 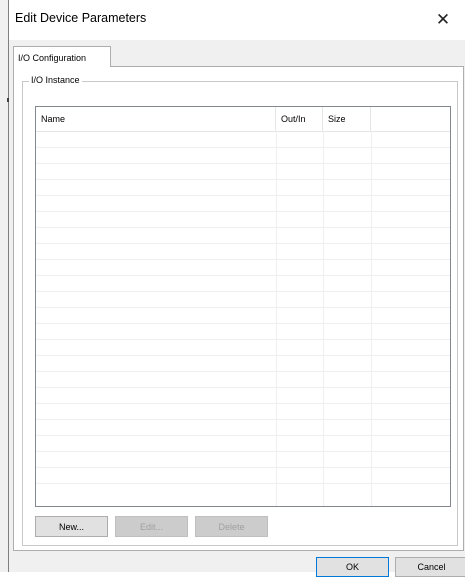 What do you see at coordinates (55, 80) in the screenshot?
I see `io-instance-group-label: I/O Instance` at bounding box center [55, 80].